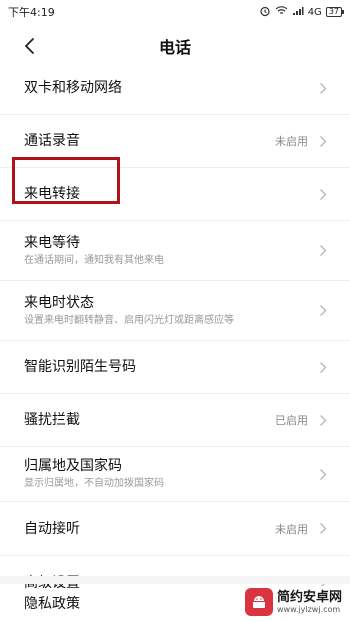 This screenshot has height=622, width=350. What do you see at coordinates (175, 194) in the screenshot?
I see `setting-call-forwarding: 来电转接` at bounding box center [175, 194].